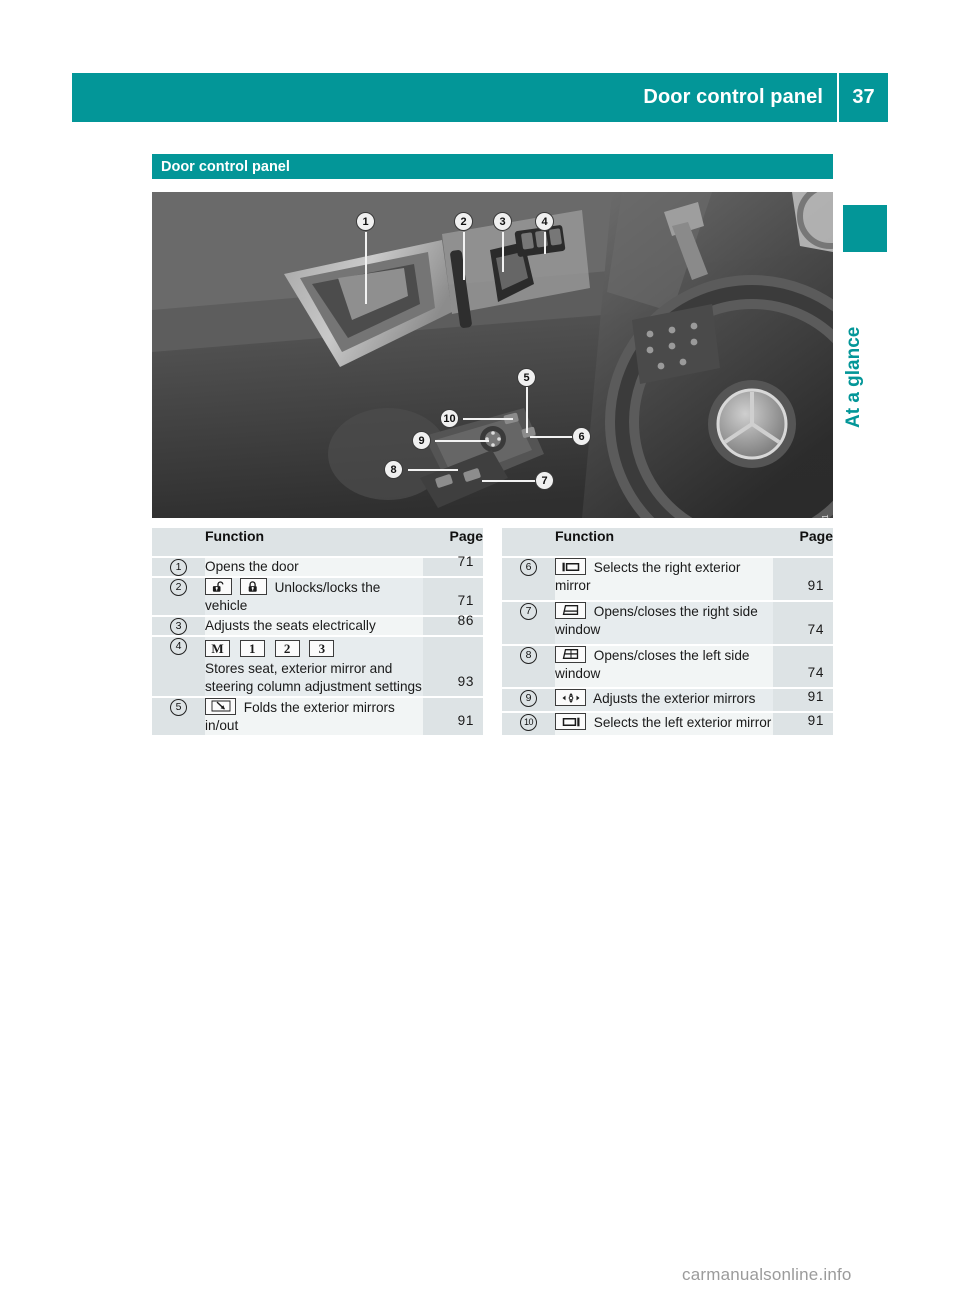 The height and width of the screenshot is (1302, 960). I want to click on function-text: Adjusts the exterior mirrors, so click(674, 699).